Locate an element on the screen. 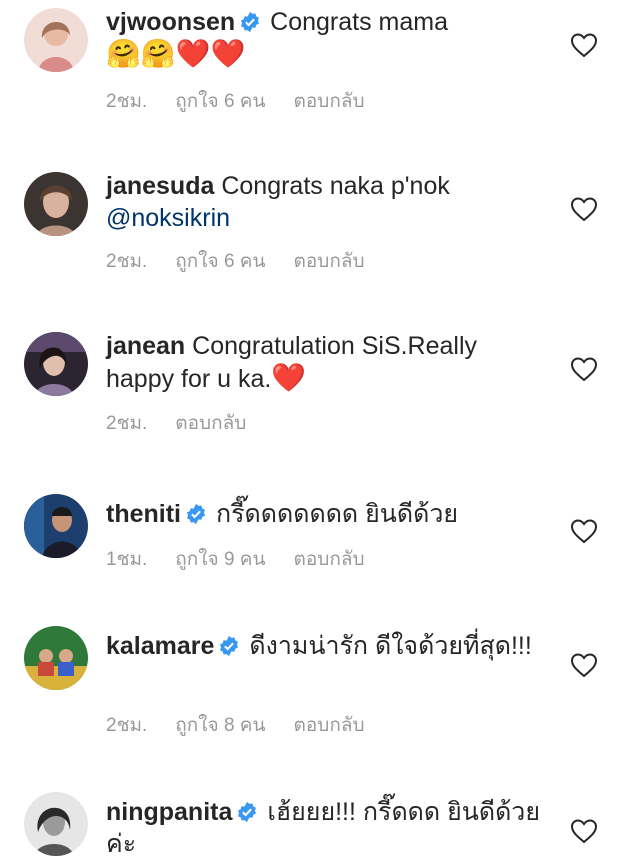 The width and height of the screenshot is (640, 864). comment-meta: 2ชม. ถูกใจ 8 คน ตอบกลับ is located at coordinates (249, 726).